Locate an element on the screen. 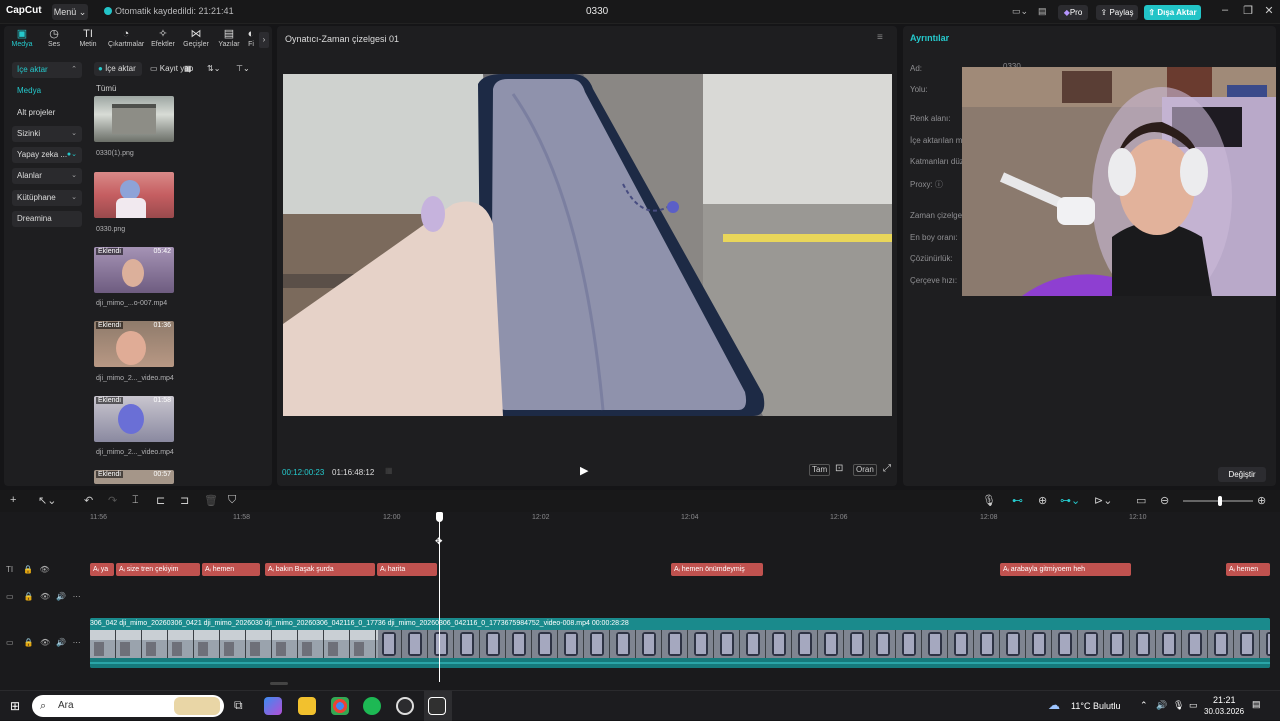  ai-split-icon: ⊳⌄ is located at coordinates (1103, 500).